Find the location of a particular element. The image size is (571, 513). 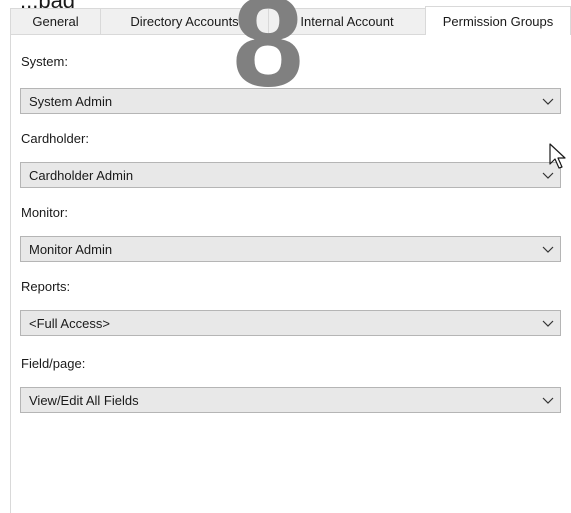

cardholder-label: Cardholder: is located at coordinates (55, 138).